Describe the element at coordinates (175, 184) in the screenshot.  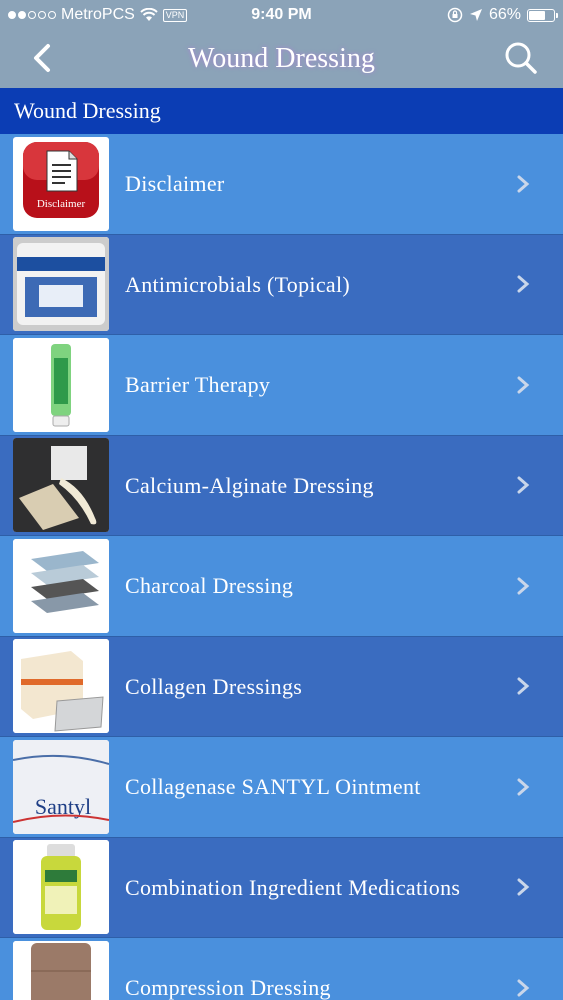
I see `list-item-label: Disclaimer` at that location.